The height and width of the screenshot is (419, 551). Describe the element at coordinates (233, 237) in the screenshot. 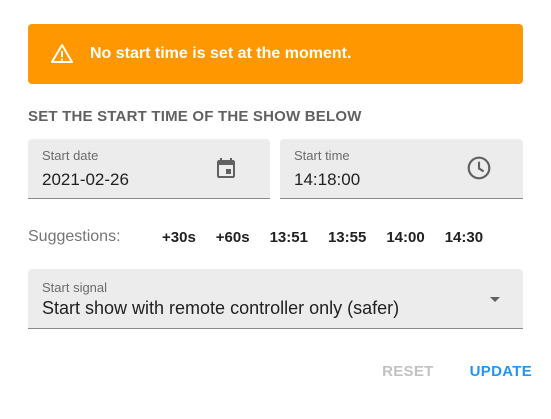

I see `suggestion-plus-60s: +60s` at that location.